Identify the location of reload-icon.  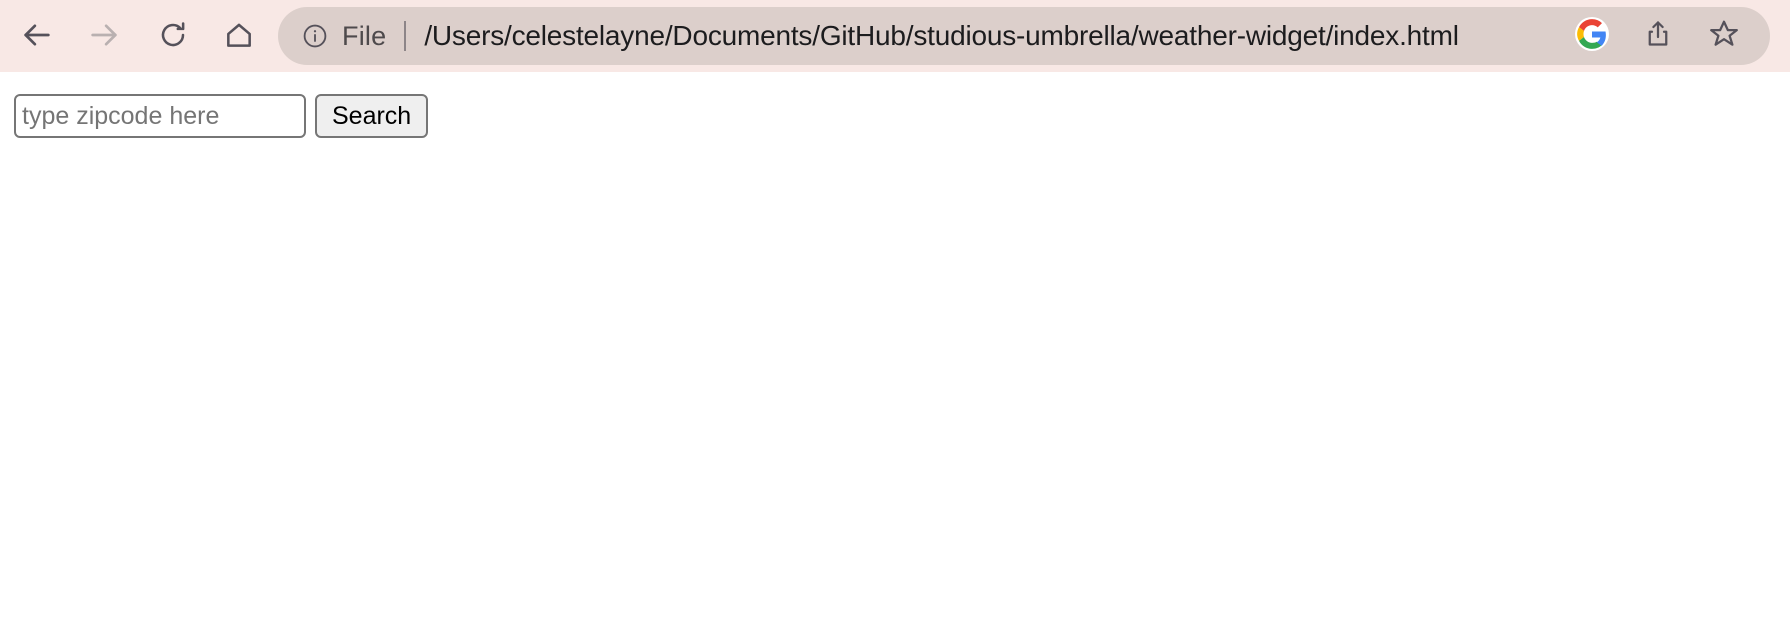
(173, 36).